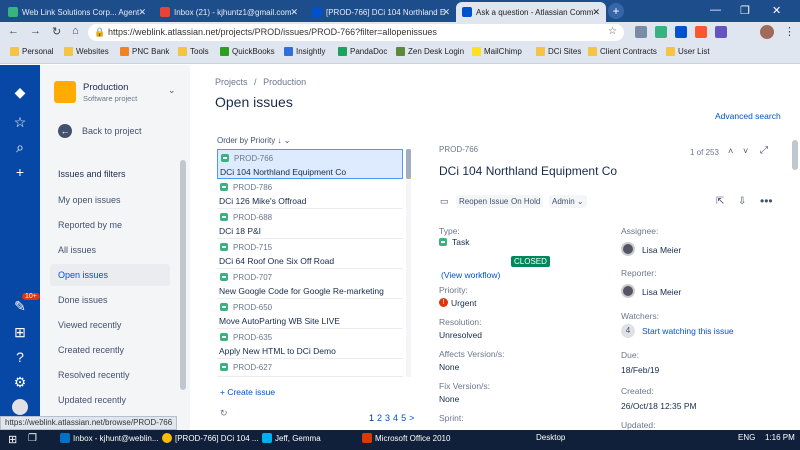 This screenshot has width=800, height=450. What do you see at coordinates (105, 87) in the screenshot?
I see `project-name: Production` at bounding box center [105, 87].